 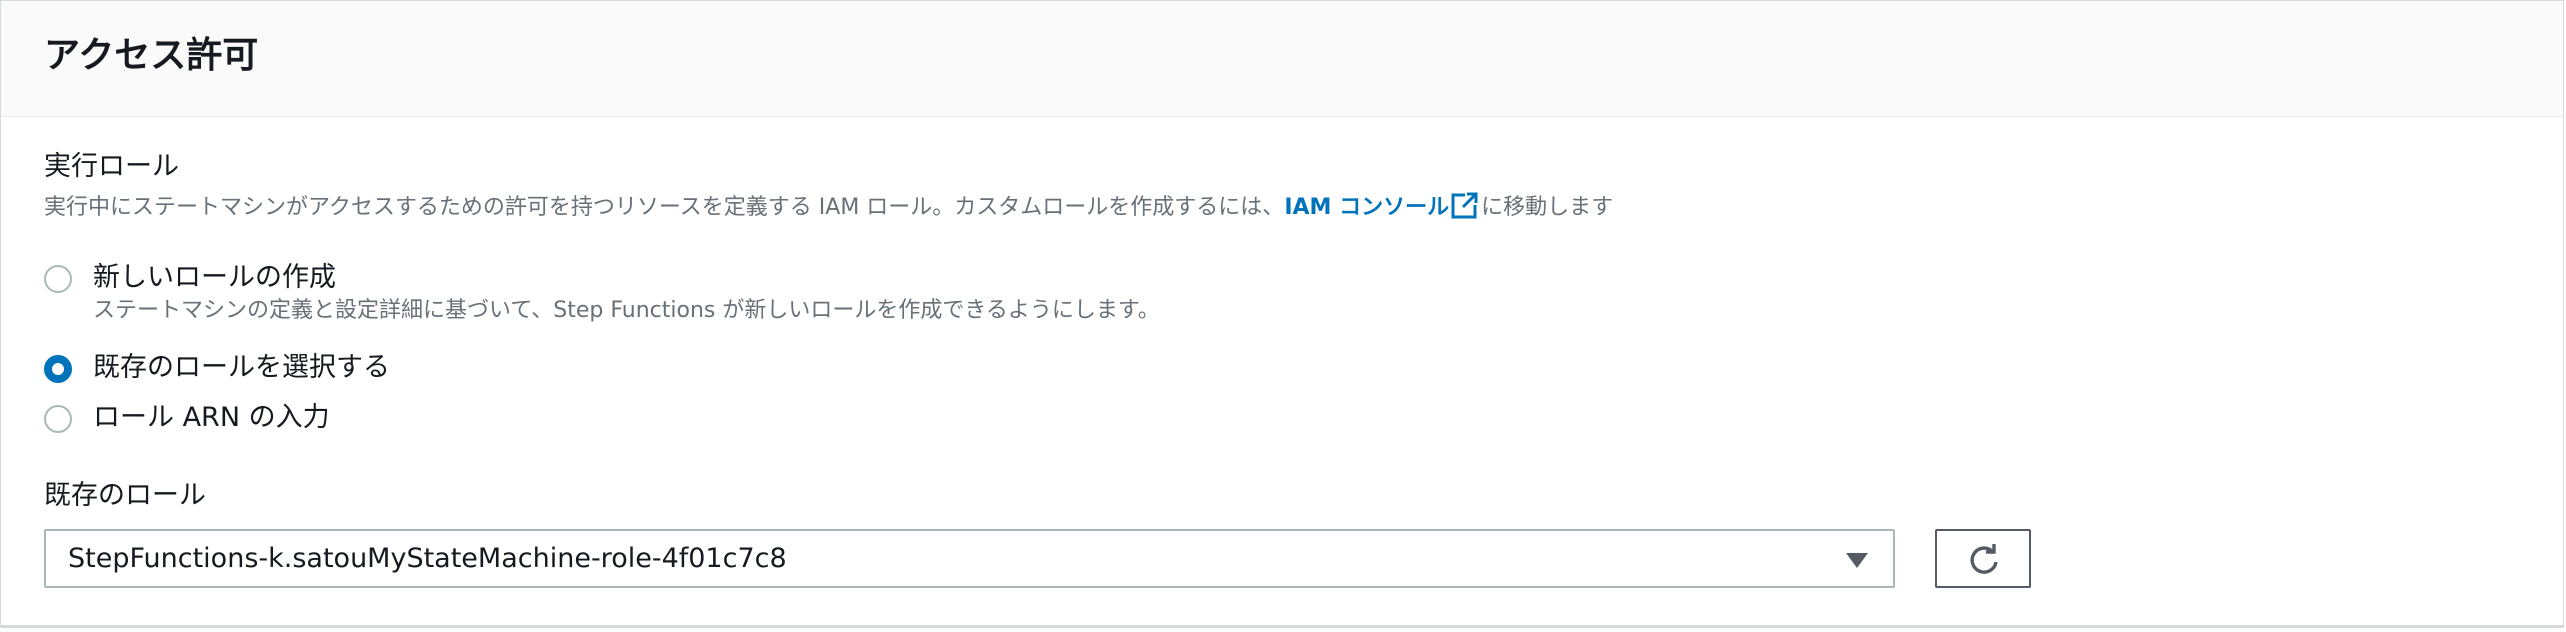 What do you see at coordinates (58, 369) in the screenshot?
I see `radio-button-existing-role` at bounding box center [58, 369].